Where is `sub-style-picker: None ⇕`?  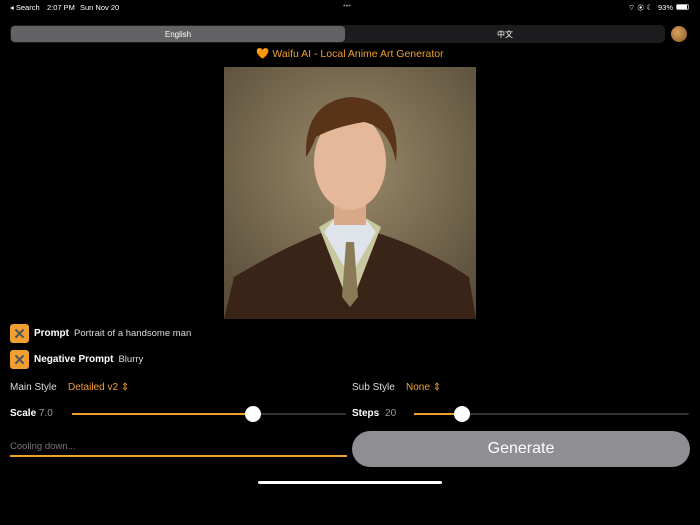 sub-style-picker: None ⇕ is located at coordinates (423, 387).